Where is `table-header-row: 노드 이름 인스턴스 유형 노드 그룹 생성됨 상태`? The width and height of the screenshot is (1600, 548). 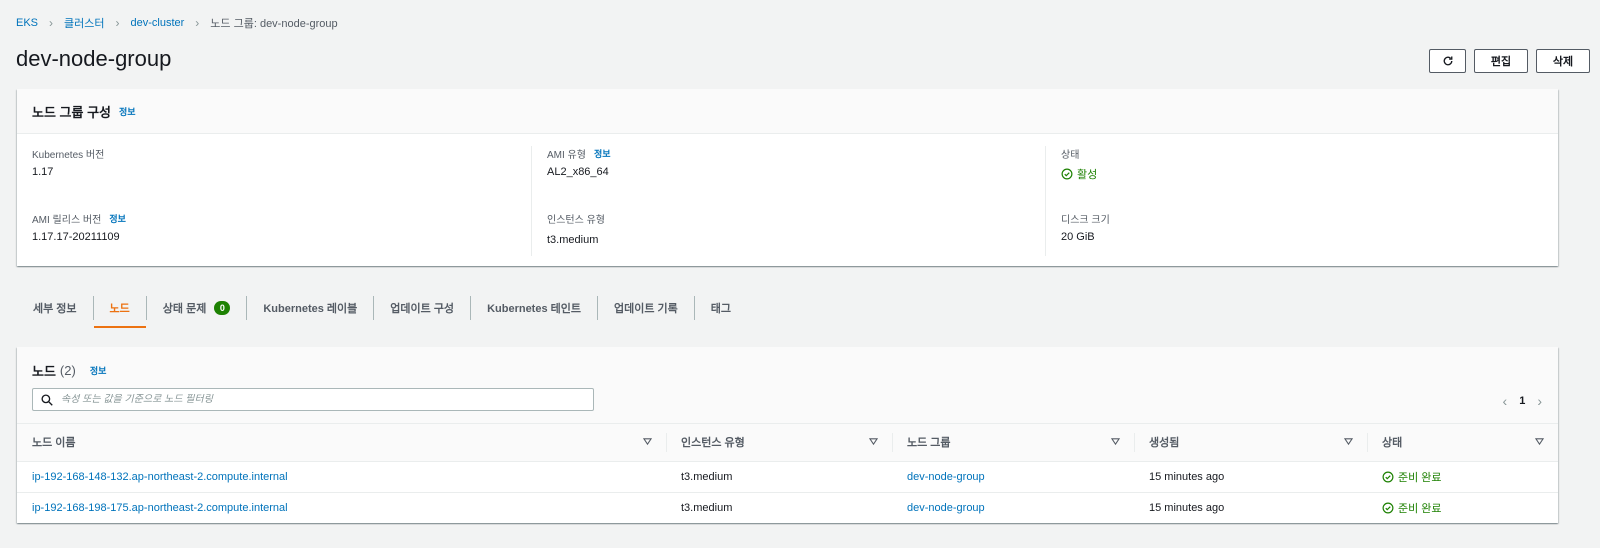 table-header-row: 노드 이름 인스턴스 유형 노드 그룹 생성됨 상태 is located at coordinates (787, 443).